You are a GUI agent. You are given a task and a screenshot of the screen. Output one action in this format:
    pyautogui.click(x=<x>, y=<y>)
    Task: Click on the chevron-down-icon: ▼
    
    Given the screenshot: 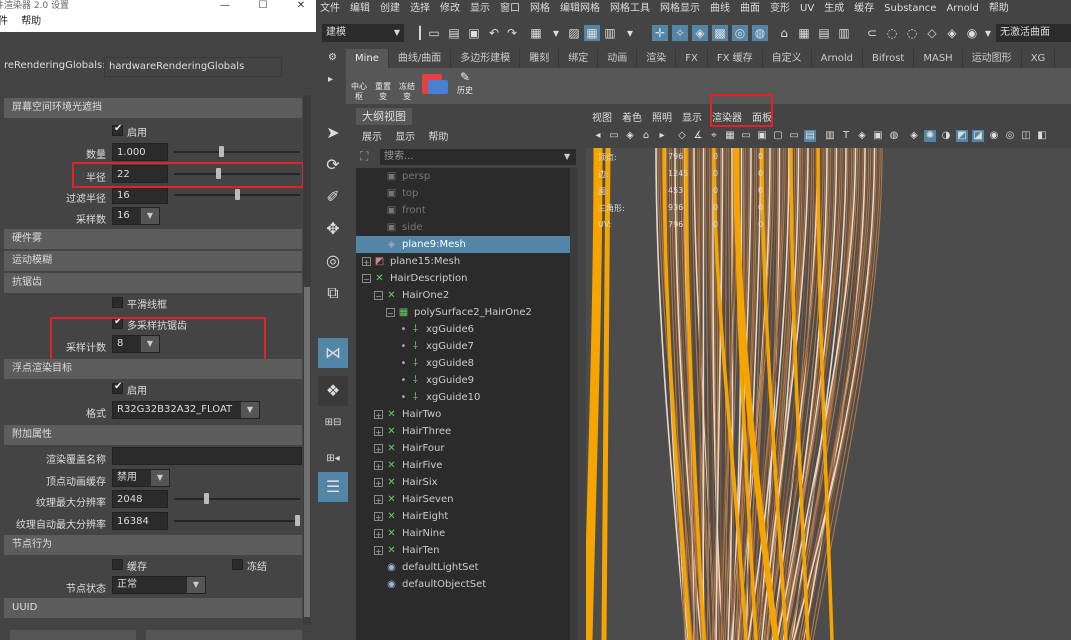 What is the action you would take?
    pyautogui.click(x=567, y=156)
    